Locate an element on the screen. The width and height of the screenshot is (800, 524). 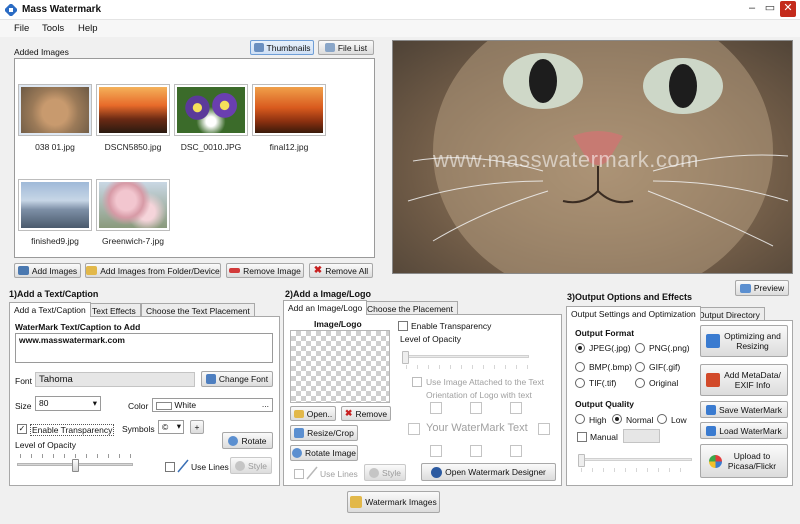
image-section-title: 2)Add a Image/Logo is located at coordinates (328, 294).